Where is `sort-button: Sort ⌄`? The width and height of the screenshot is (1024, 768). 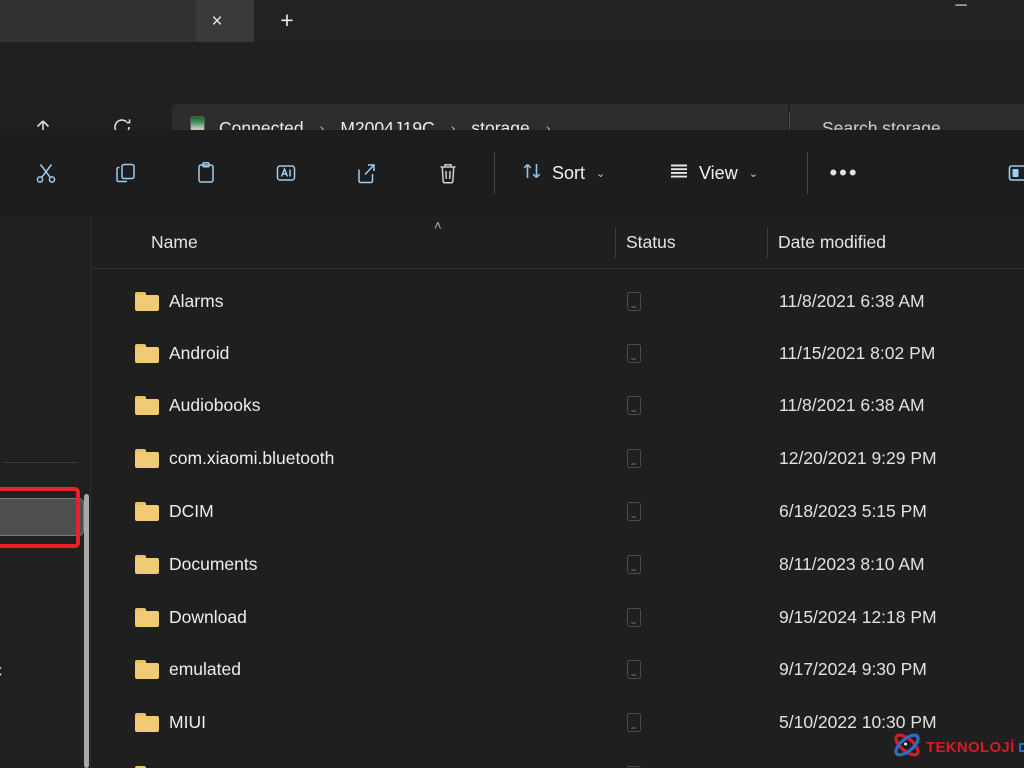
sort-button: Sort ⌄ is located at coordinates (563, 173).